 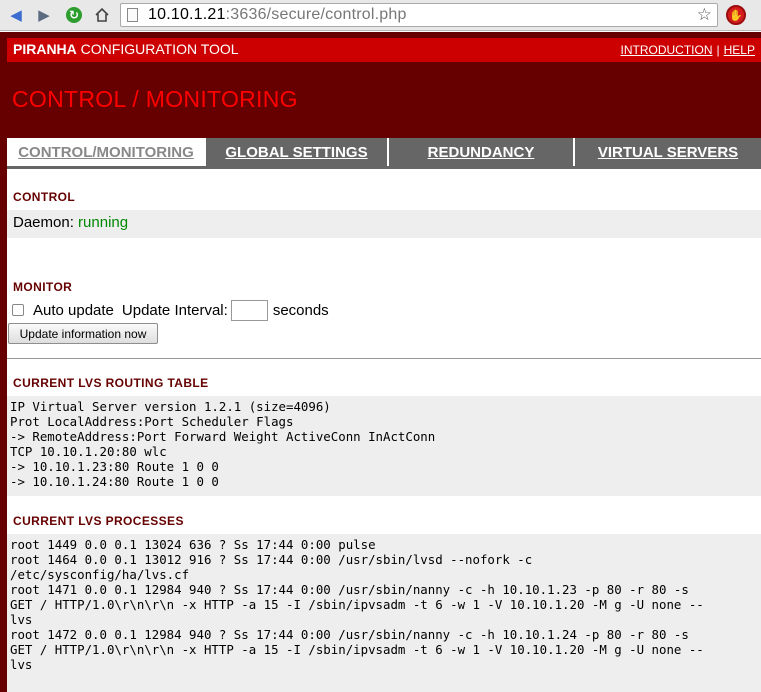 What do you see at coordinates (668, 152) in the screenshot?
I see `tab-virtual-servers: VIRTUAL SERVERS` at bounding box center [668, 152].